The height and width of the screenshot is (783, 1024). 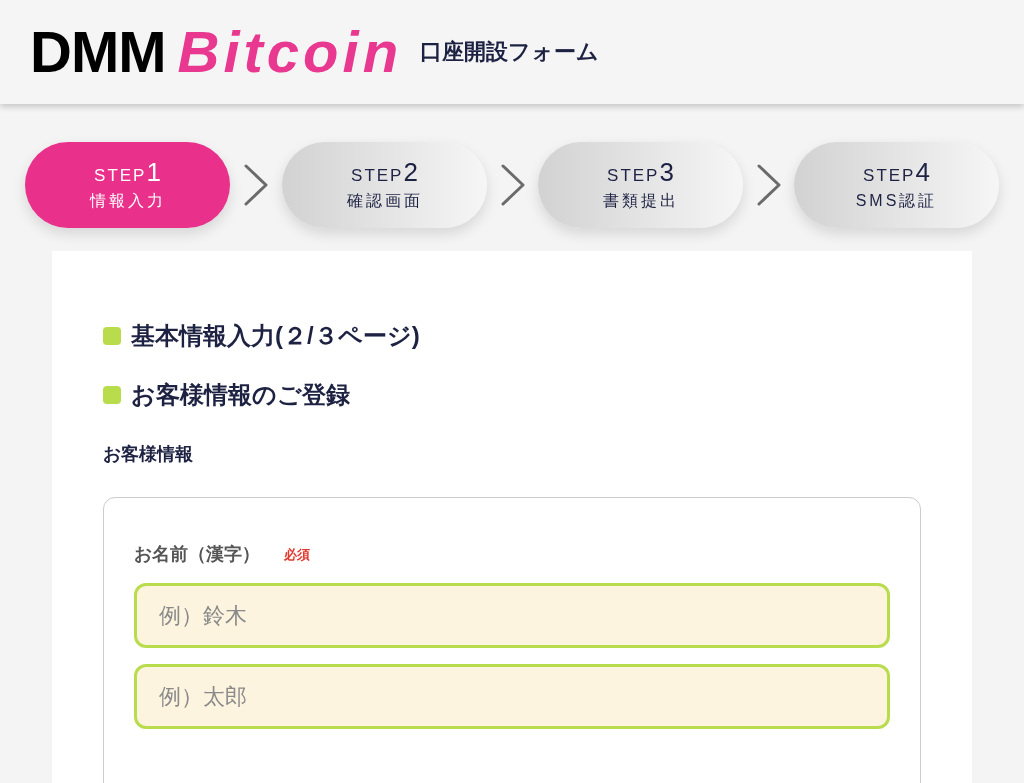 What do you see at coordinates (510, 52) in the screenshot?
I see `page-title: 口座開設フォーム` at bounding box center [510, 52].